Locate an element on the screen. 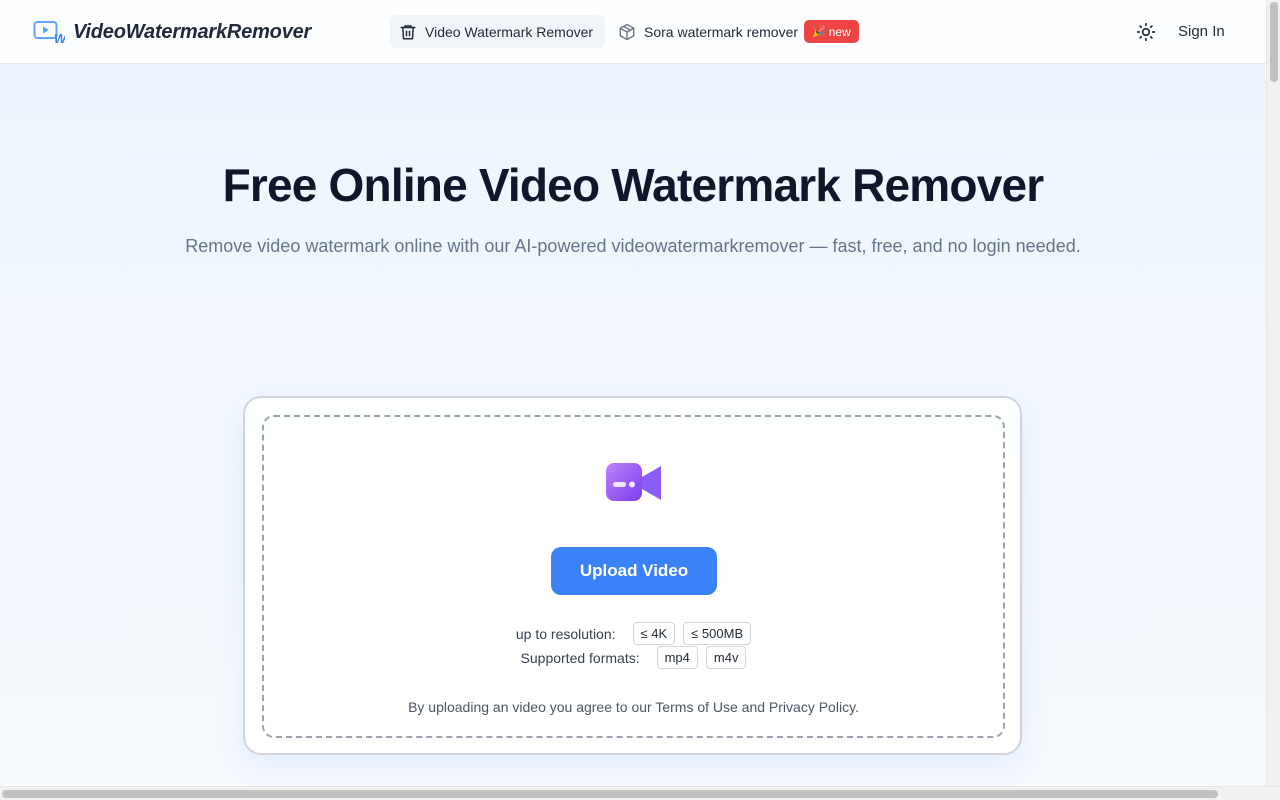  video-camera-icon is located at coordinates (633, 482).